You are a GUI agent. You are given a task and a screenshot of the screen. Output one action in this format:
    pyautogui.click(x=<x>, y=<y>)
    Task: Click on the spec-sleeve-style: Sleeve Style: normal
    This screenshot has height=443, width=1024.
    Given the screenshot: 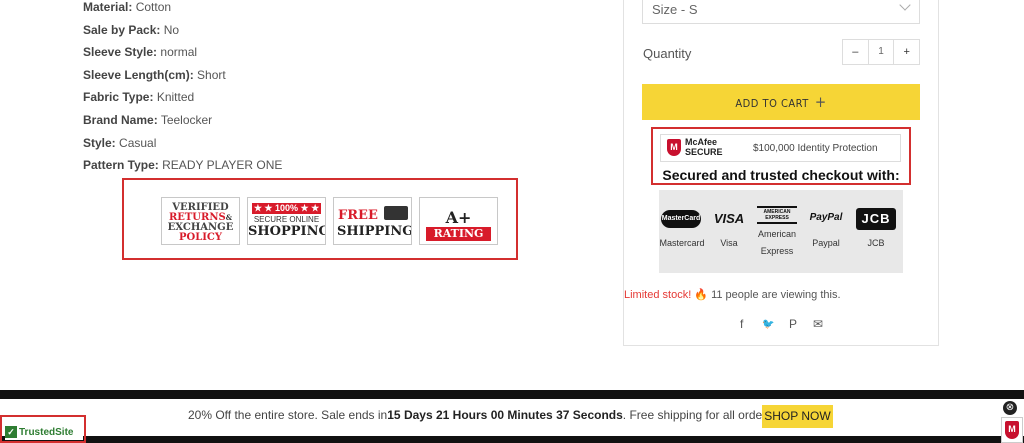 What is the action you would take?
    pyautogui.click(x=140, y=52)
    